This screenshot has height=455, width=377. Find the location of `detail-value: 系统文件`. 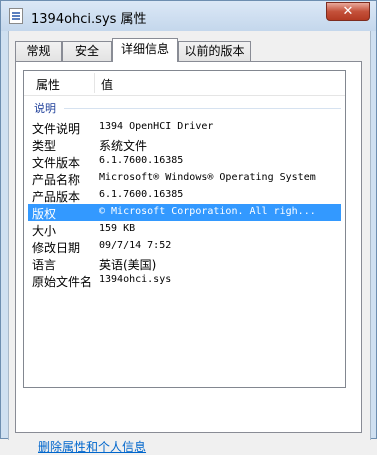

detail-value: 系统文件 is located at coordinates (123, 146).